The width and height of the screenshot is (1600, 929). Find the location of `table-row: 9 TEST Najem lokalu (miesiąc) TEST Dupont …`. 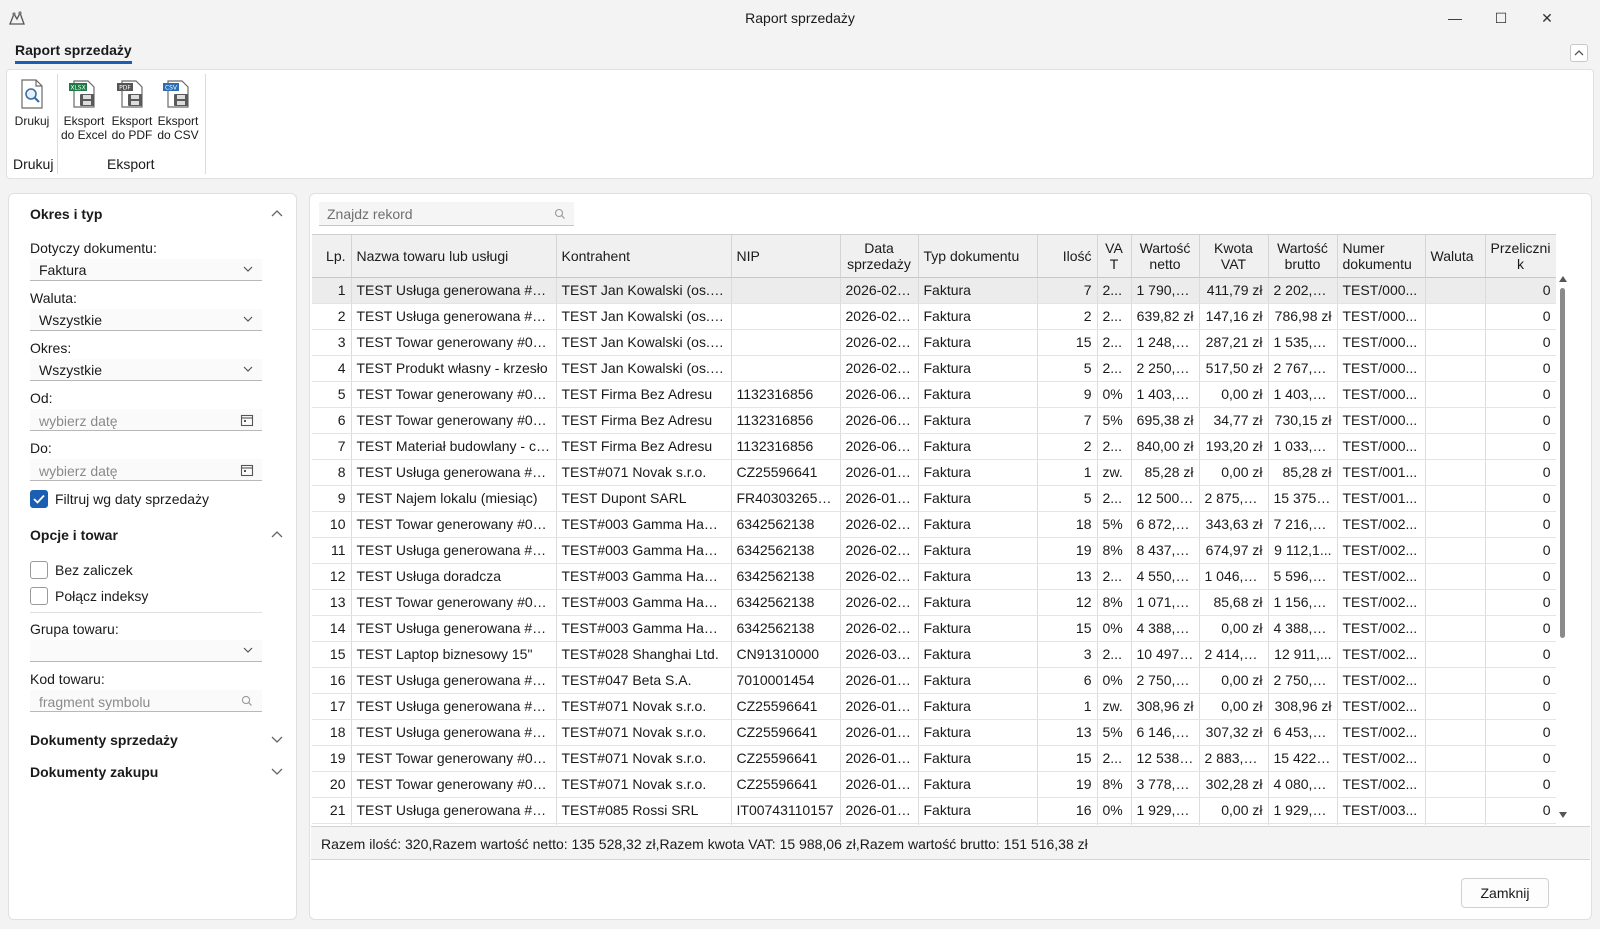

table-row: 9 TEST Najem lokalu (miesiąc) TEST Dupont … is located at coordinates (934, 498).